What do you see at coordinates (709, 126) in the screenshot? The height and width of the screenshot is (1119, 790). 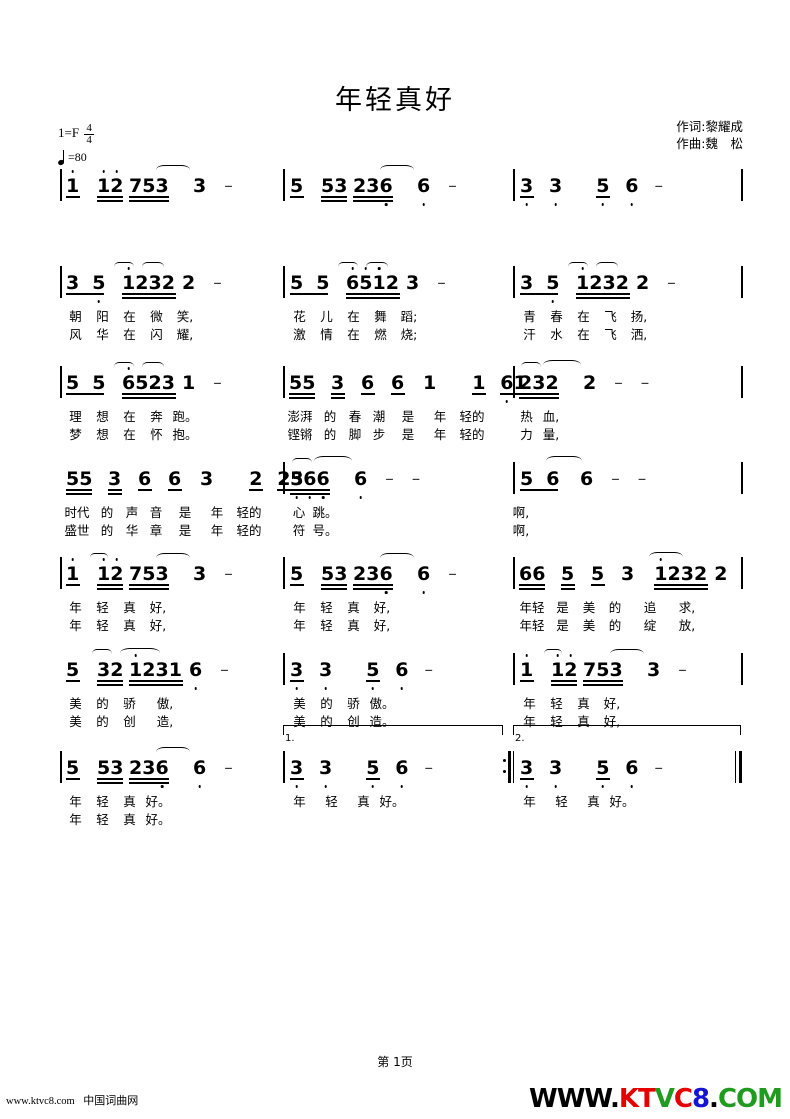 I see `lyricist-line: 作词:黎耀成` at bounding box center [709, 126].